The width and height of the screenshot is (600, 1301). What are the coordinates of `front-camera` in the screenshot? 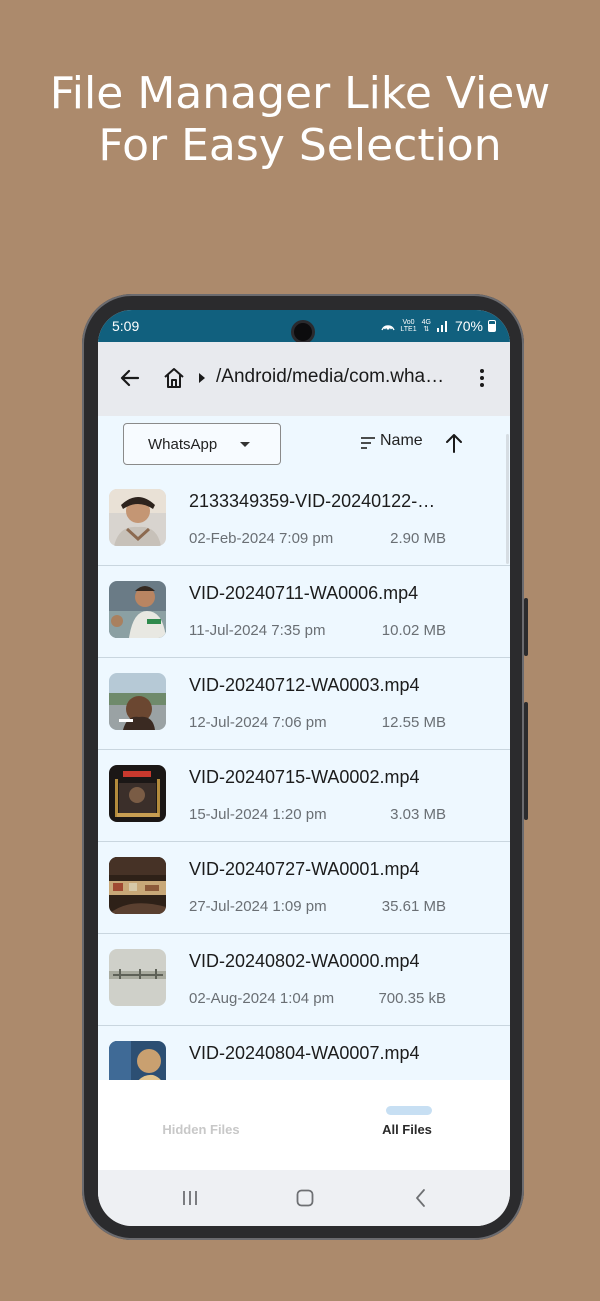 It's located at (303, 332).